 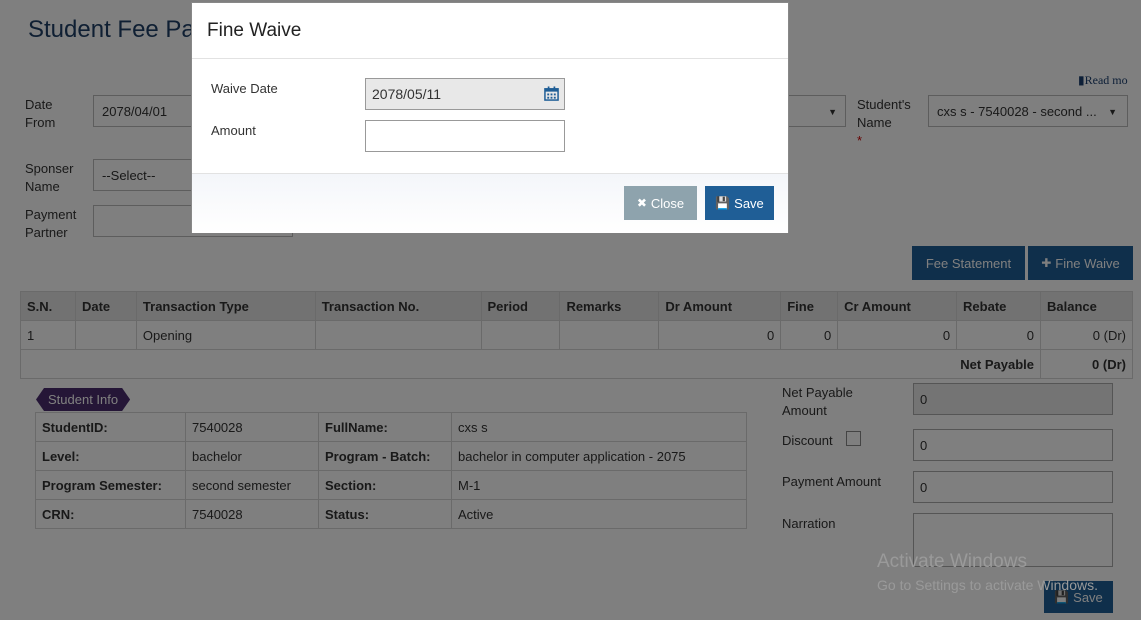 I want to click on calendar-icon, so click(x=551, y=93).